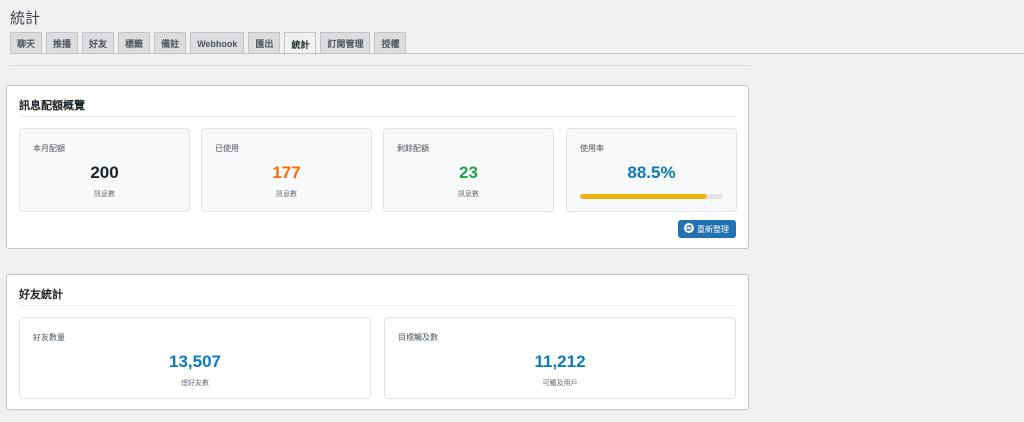  I want to click on tab-bar: 聊天 推播 好友 標籤 備註 Webhook 匯出 統計 訂閱管理 授權, so click(208, 43).